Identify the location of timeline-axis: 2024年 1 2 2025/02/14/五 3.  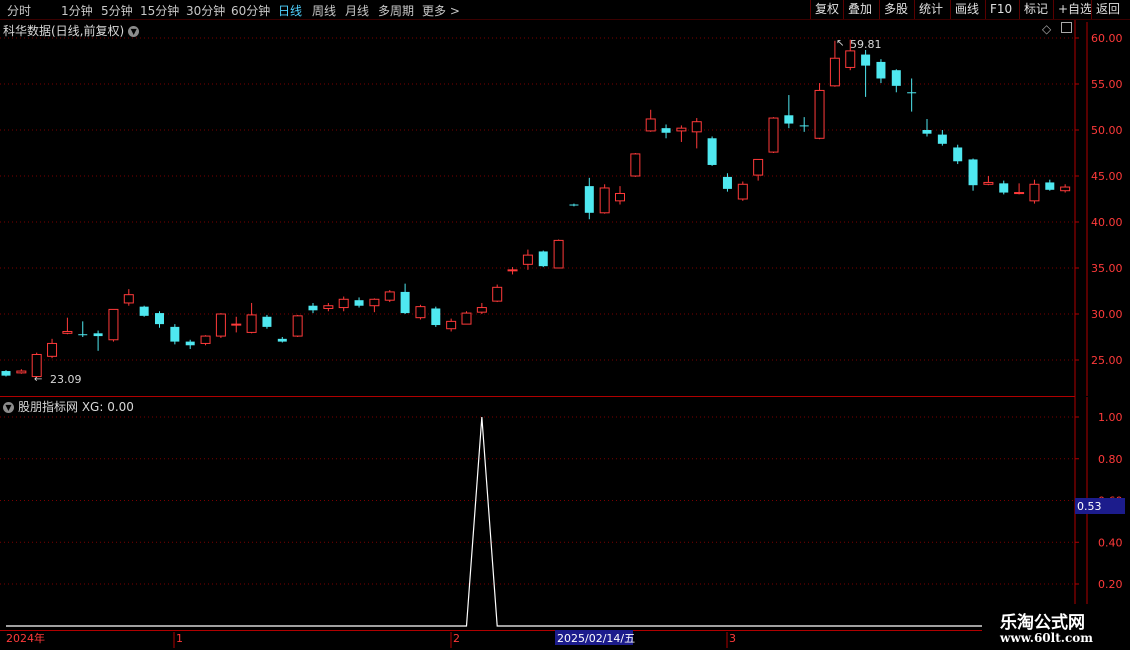
(371, 637).